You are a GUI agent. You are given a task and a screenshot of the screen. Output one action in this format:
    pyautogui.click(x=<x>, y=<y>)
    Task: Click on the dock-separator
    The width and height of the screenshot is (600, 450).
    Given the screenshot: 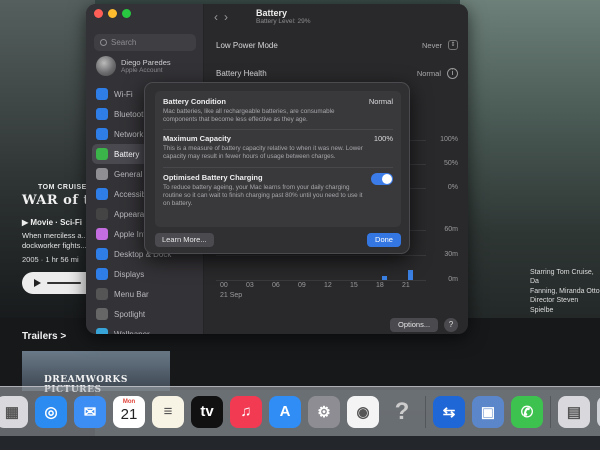 What is the action you would take?
    pyautogui.click(x=425, y=411)
    